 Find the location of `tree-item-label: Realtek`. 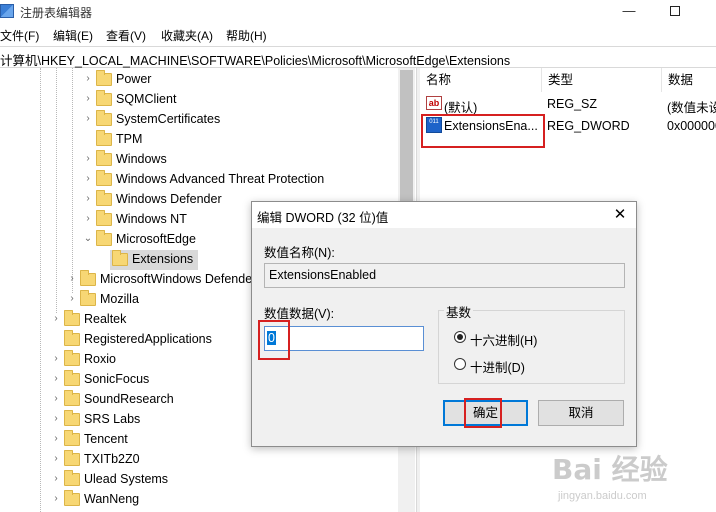

tree-item-label: Realtek is located at coordinates (105, 319).